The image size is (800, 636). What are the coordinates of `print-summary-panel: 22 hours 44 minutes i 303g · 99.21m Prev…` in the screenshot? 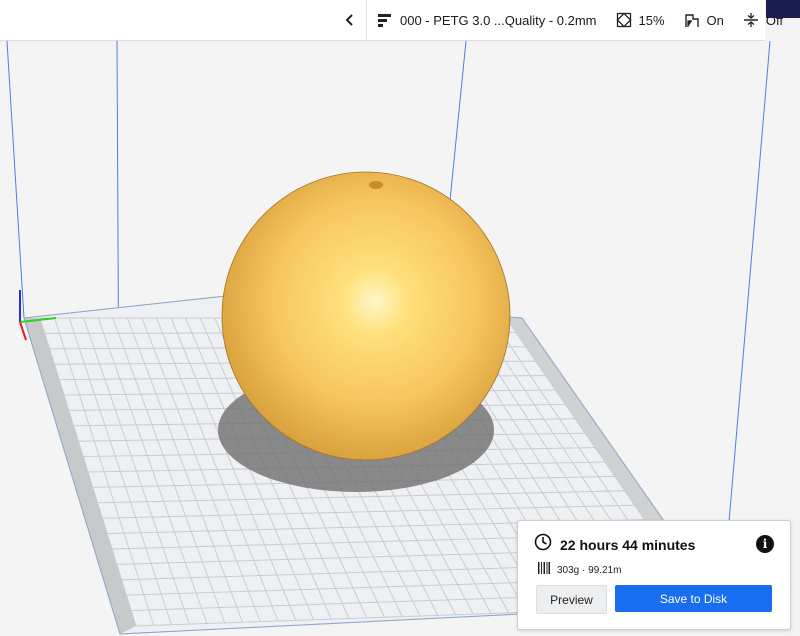 It's located at (654, 575).